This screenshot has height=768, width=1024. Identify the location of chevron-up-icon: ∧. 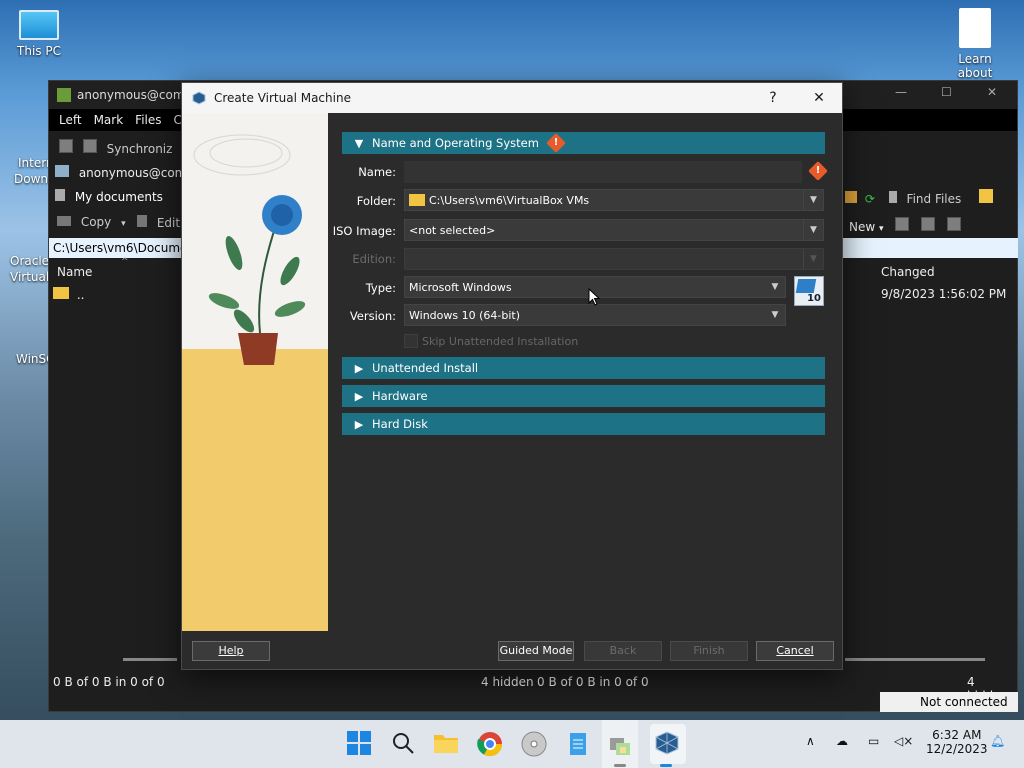
(810, 741).